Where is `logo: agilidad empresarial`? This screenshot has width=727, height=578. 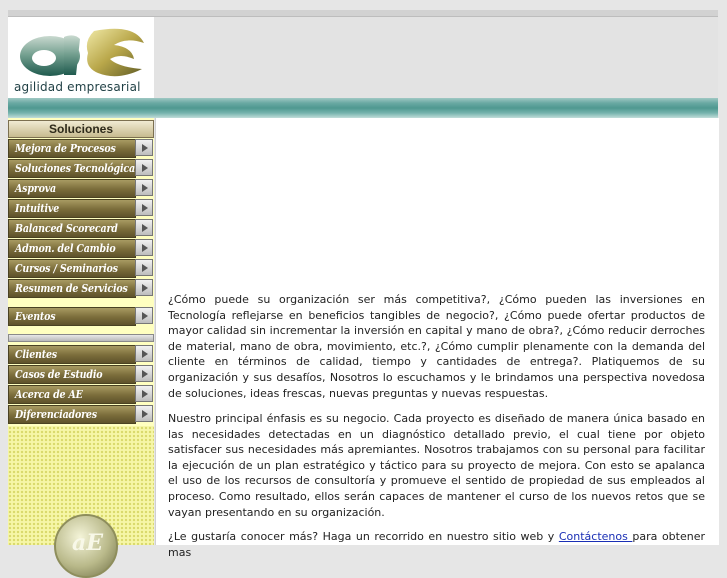 logo: agilidad empresarial is located at coordinates (81, 57).